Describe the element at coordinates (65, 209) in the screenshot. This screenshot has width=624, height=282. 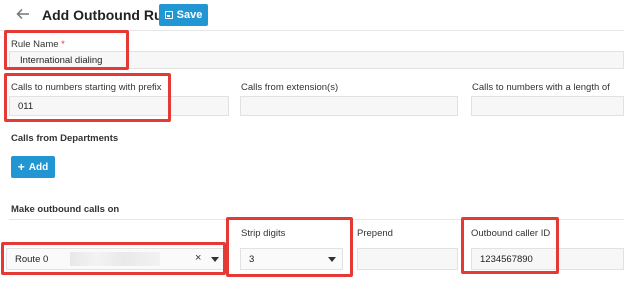
I see `outbound-heading: Make outbound calls on` at that location.